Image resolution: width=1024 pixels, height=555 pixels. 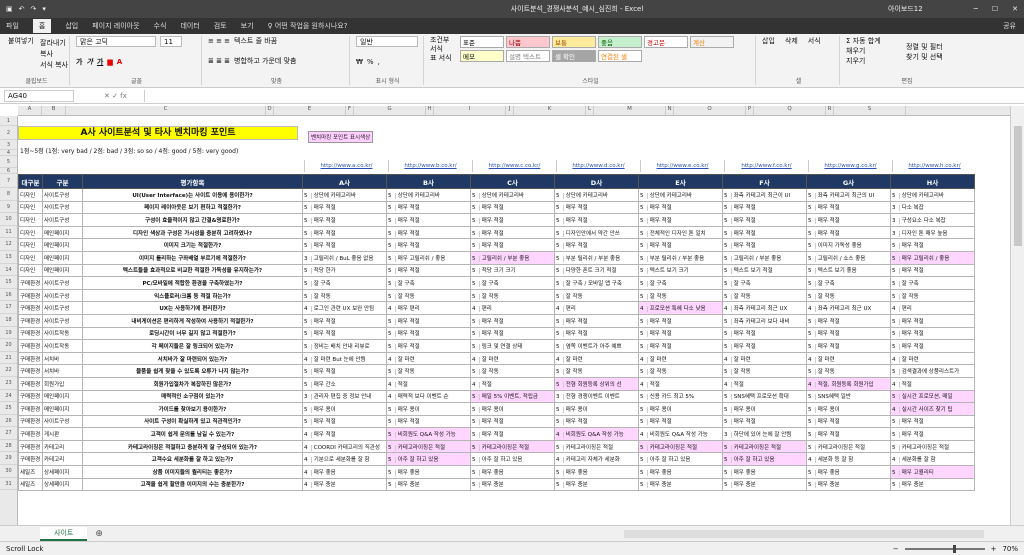 What do you see at coordinates (8, 345) in the screenshot?
I see `row-header: 20` at bounding box center [8, 345].